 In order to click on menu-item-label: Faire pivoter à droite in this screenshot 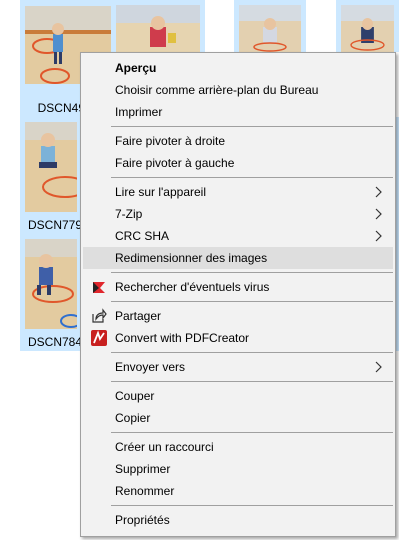, I will do `click(170, 141)`.